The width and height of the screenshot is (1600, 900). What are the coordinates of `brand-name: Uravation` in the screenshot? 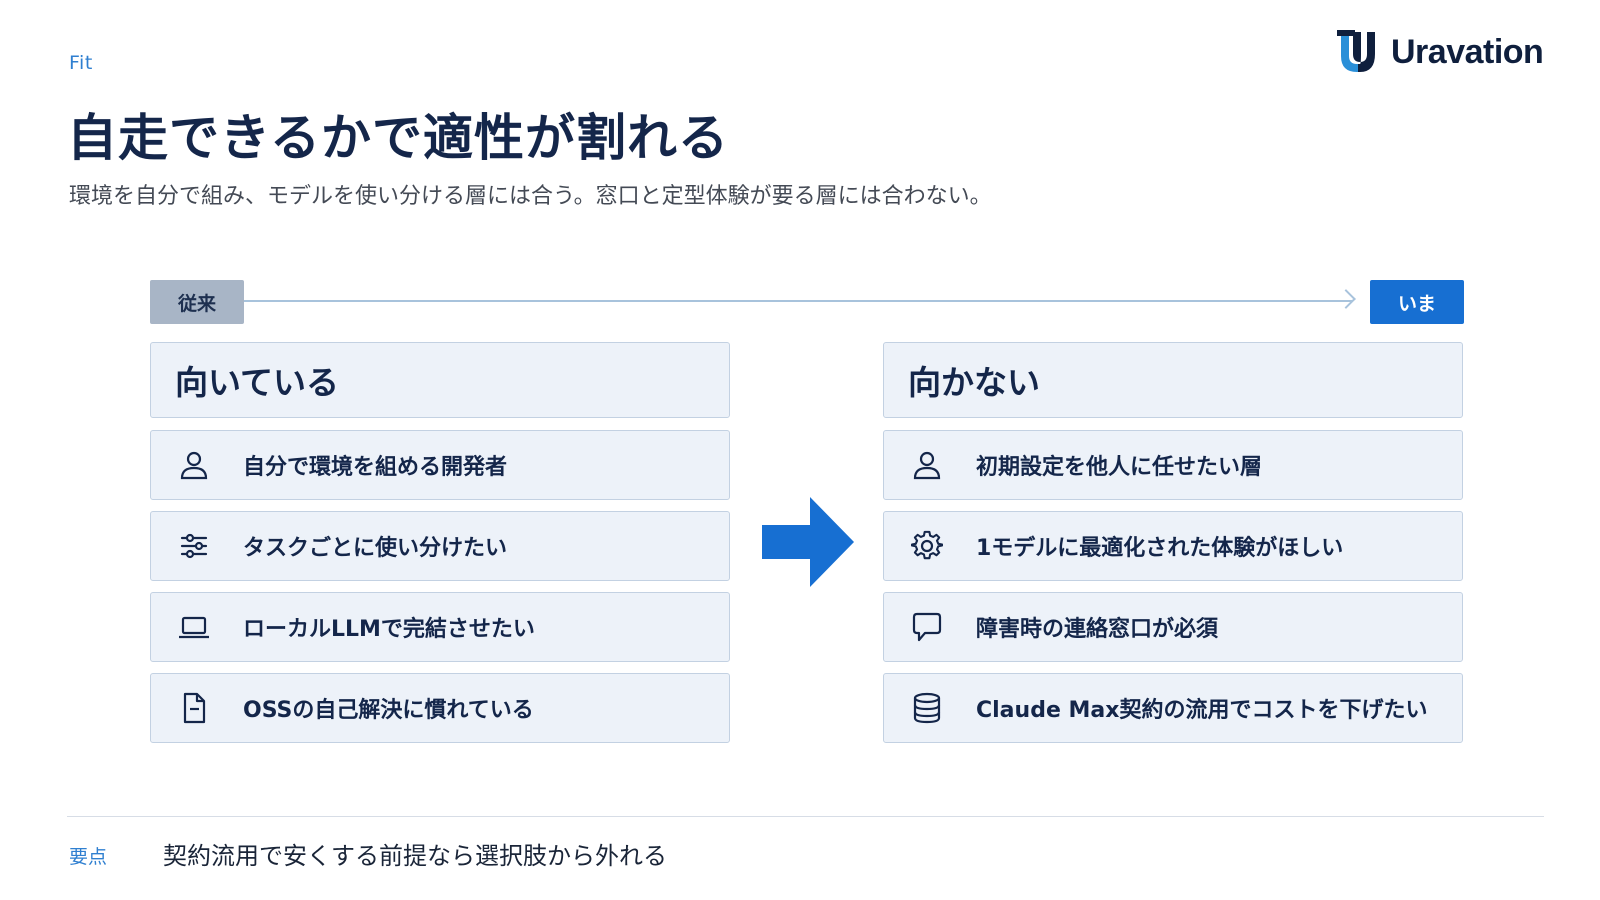 It's located at (1467, 51).